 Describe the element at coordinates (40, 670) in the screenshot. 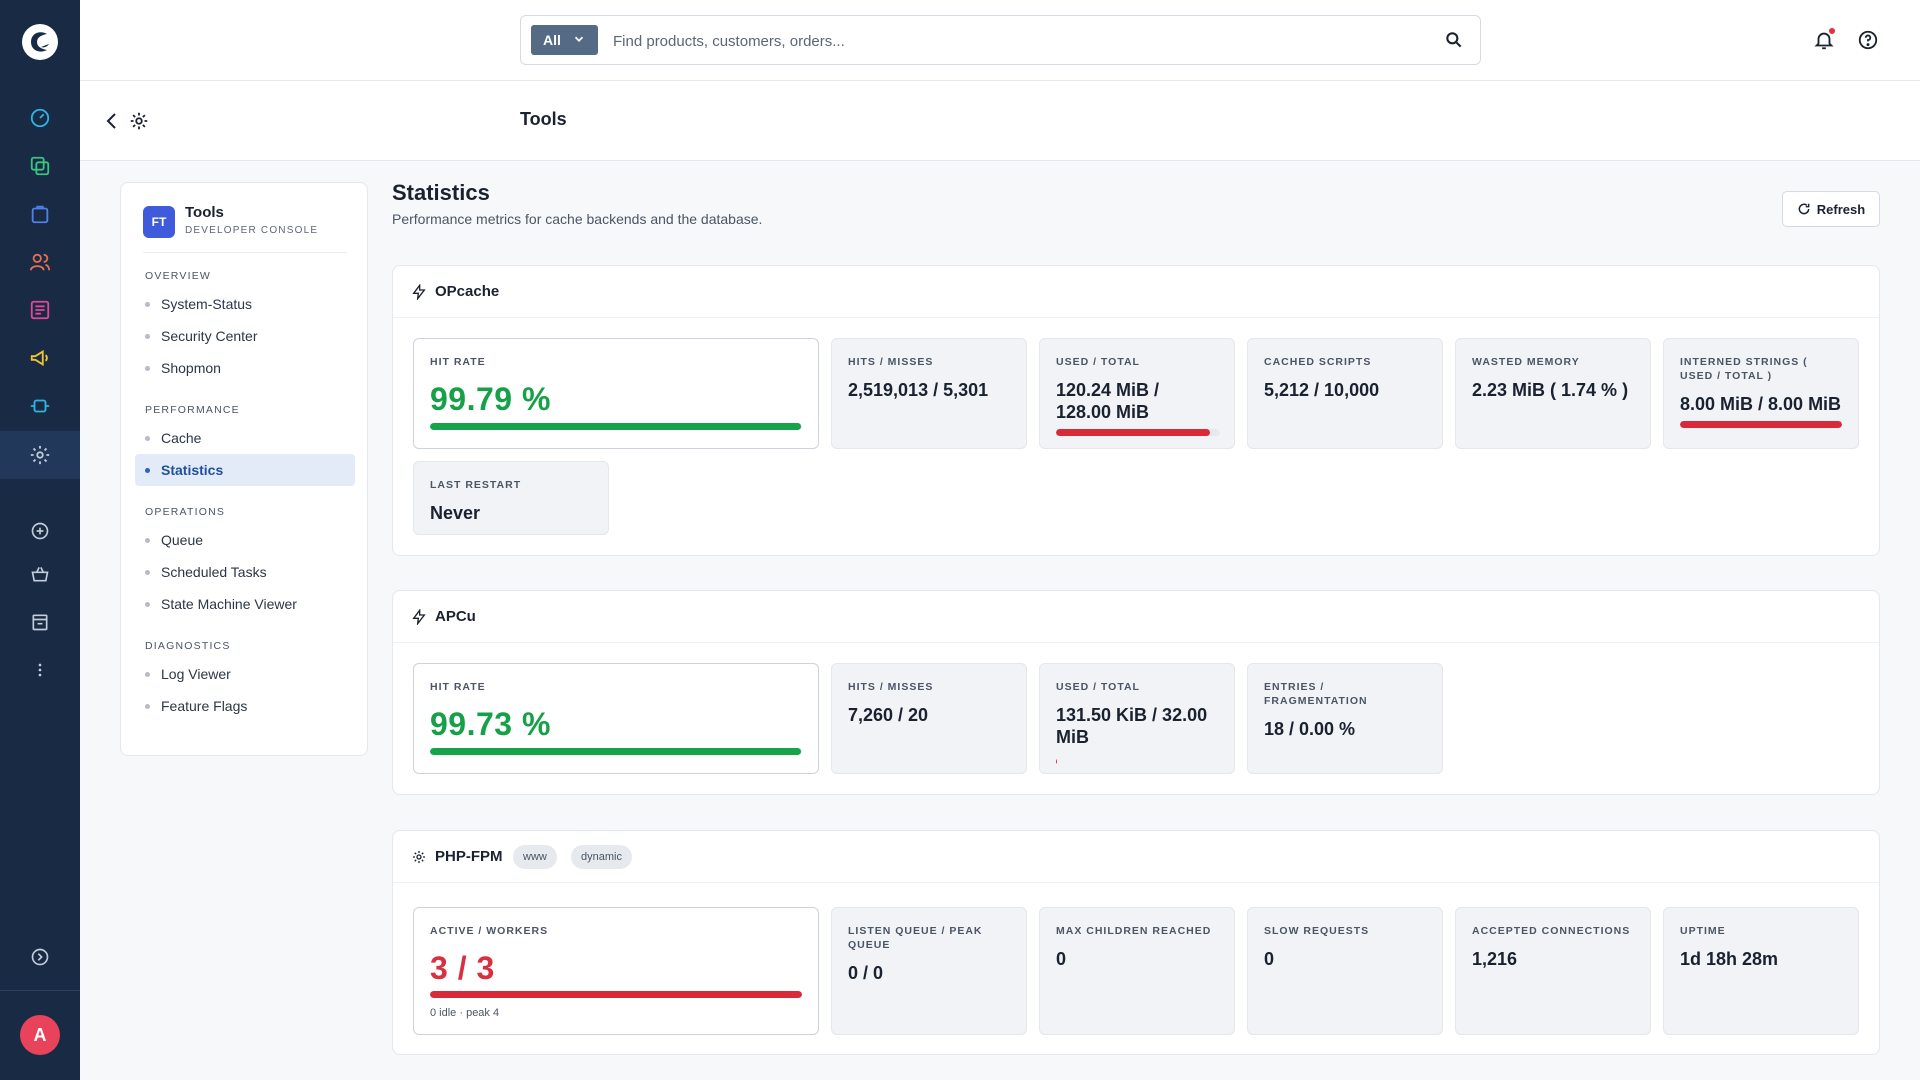

I see `more-icon` at that location.